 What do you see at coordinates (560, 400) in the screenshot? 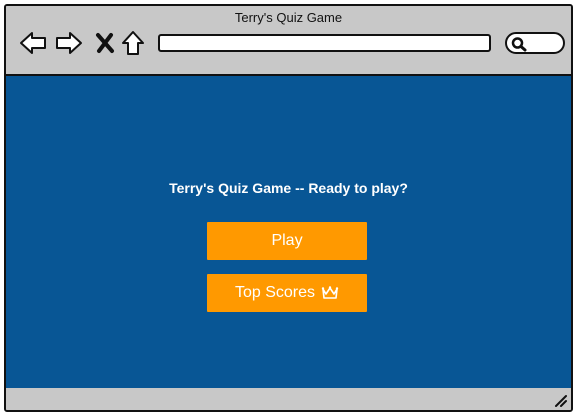
I see `resize-handle-icon` at bounding box center [560, 400].